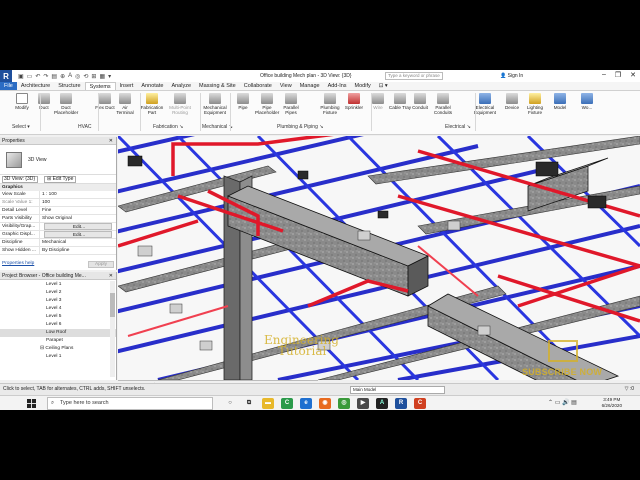 The width and height of the screenshot is (640, 480). I want to click on ribbon-panel-label: Plumbing & Piping ↘, so click(300, 127).